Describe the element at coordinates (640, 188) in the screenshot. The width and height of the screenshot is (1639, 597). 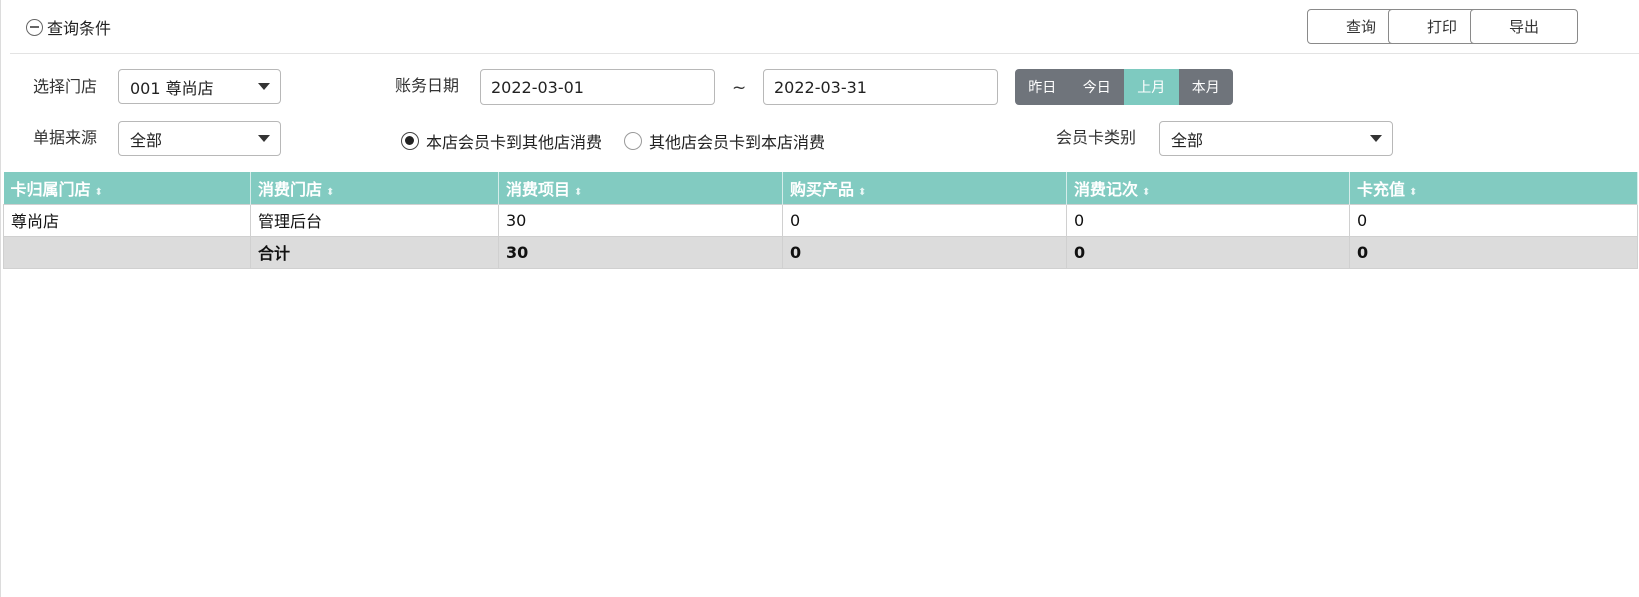
I see `column-header: 消费项目 ⬍` at that location.